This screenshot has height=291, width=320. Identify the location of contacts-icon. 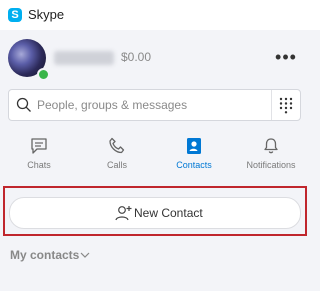
(194, 146).